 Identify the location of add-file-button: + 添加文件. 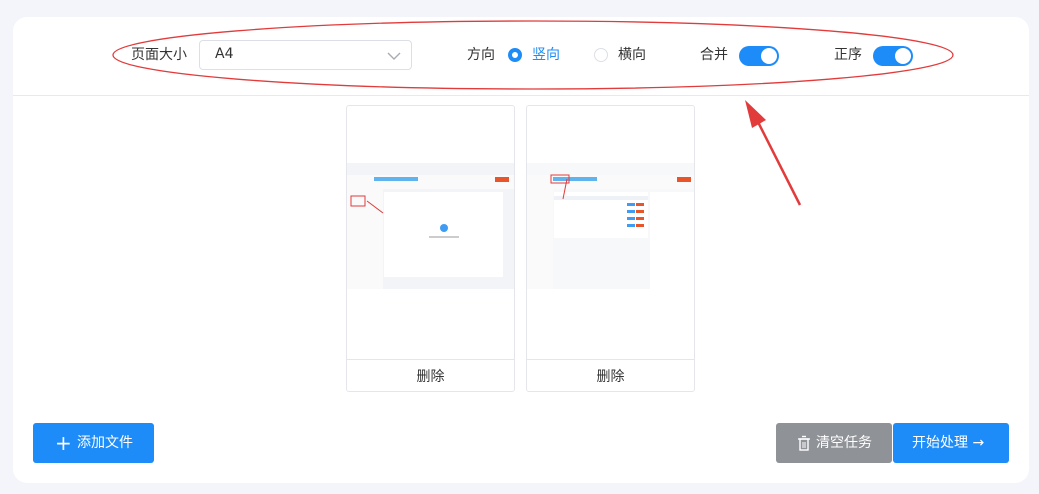
(93, 443).